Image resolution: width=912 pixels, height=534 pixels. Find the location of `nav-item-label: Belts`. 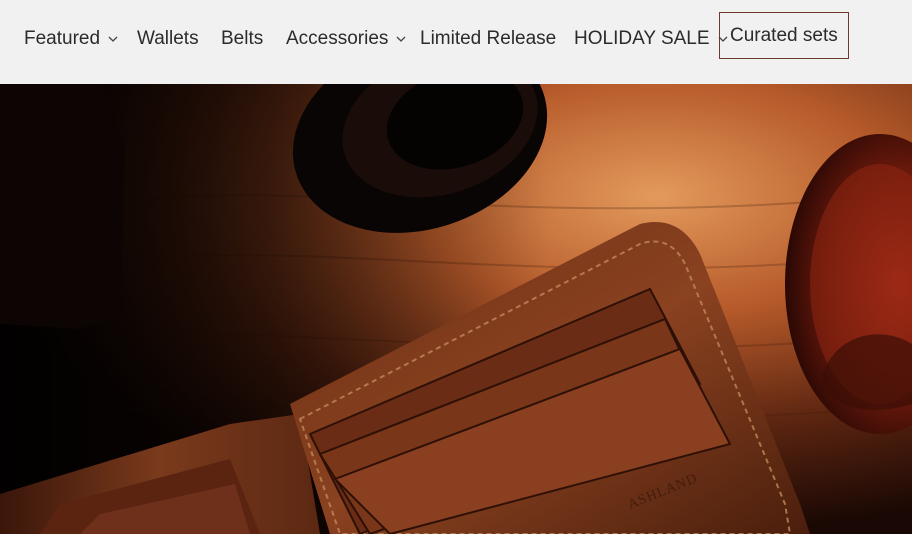

nav-item-label: Belts is located at coordinates (242, 38).